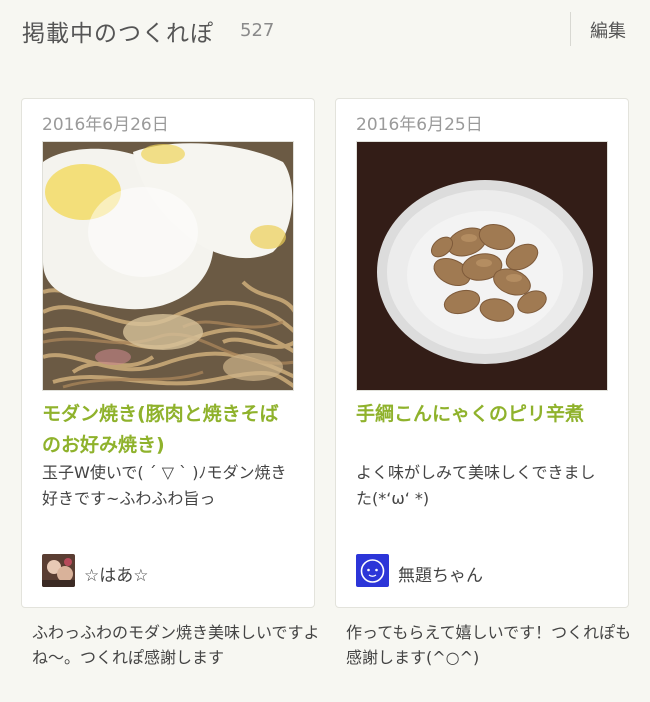  I want to click on tsukurepo-count: 527, so click(257, 30).